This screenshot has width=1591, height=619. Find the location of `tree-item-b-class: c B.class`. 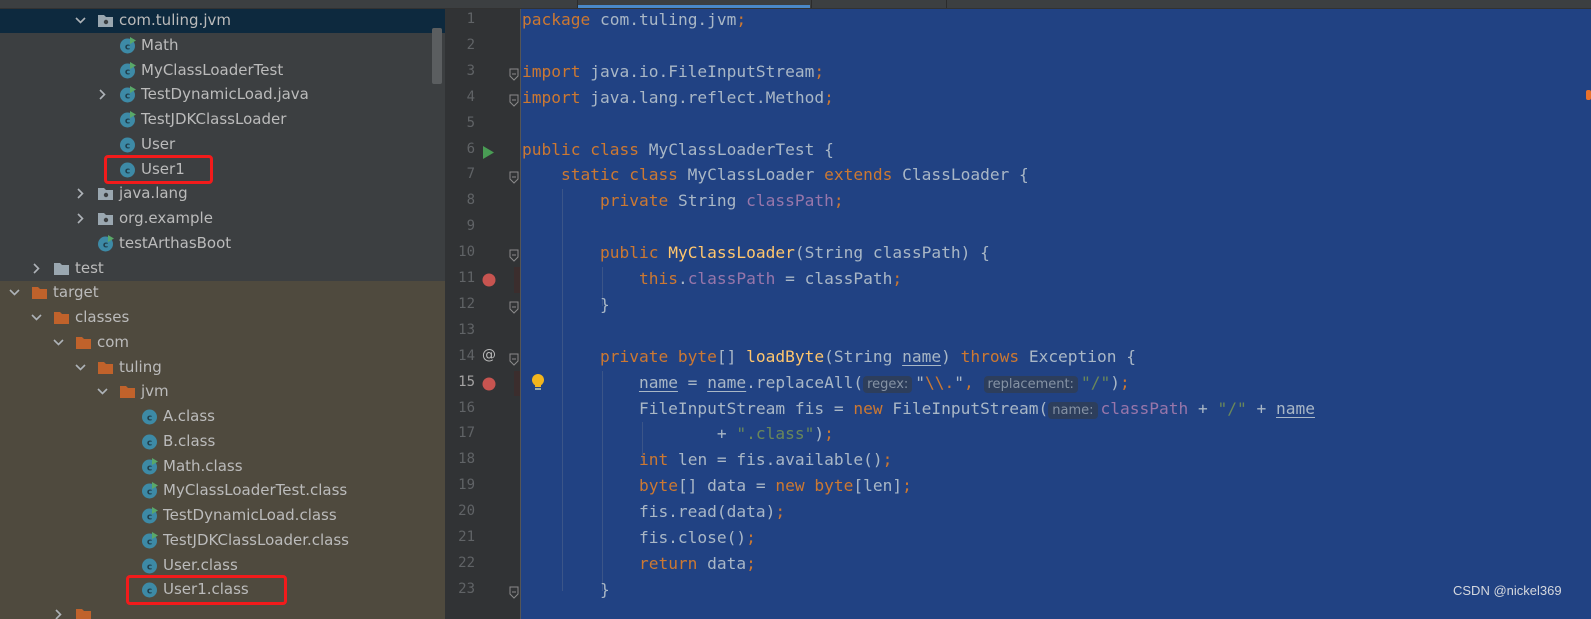

tree-item-b-class: c B.class is located at coordinates (222, 441).